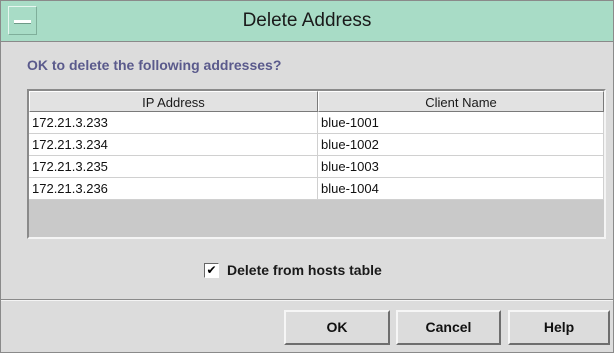  What do you see at coordinates (461, 123) in the screenshot?
I see `client-name-cell: blue-1001` at bounding box center [461, 123].